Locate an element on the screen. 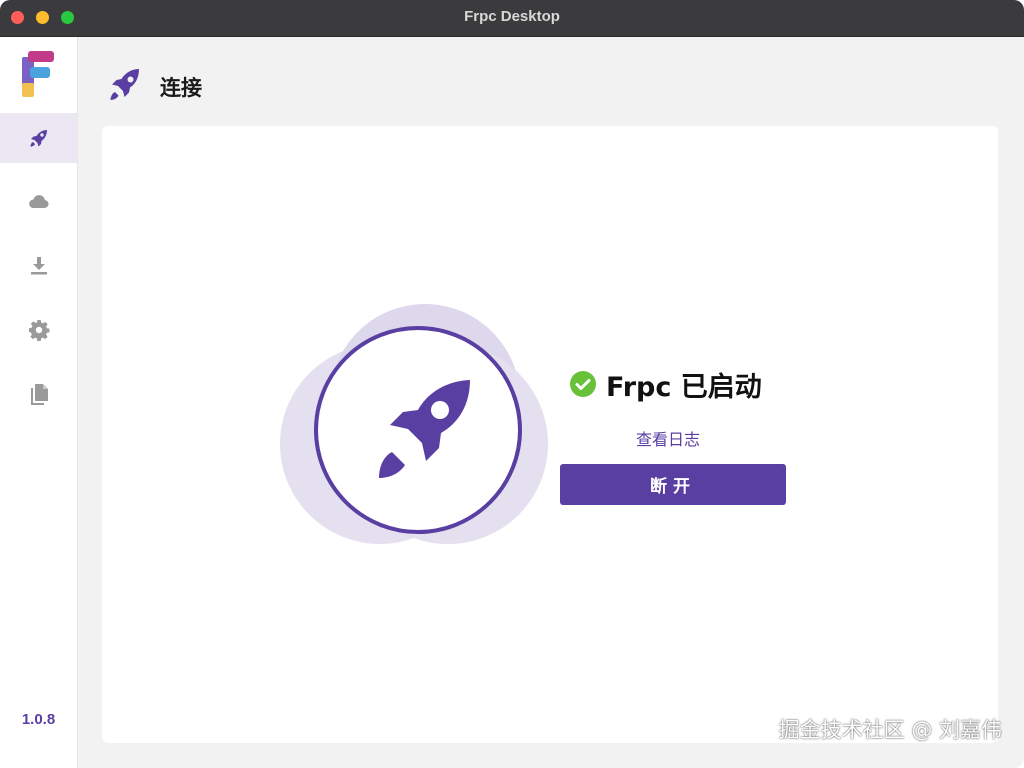 This screenshot has height=768, width=1024. sidebar-item-documents is located at coordinates (38, 394).